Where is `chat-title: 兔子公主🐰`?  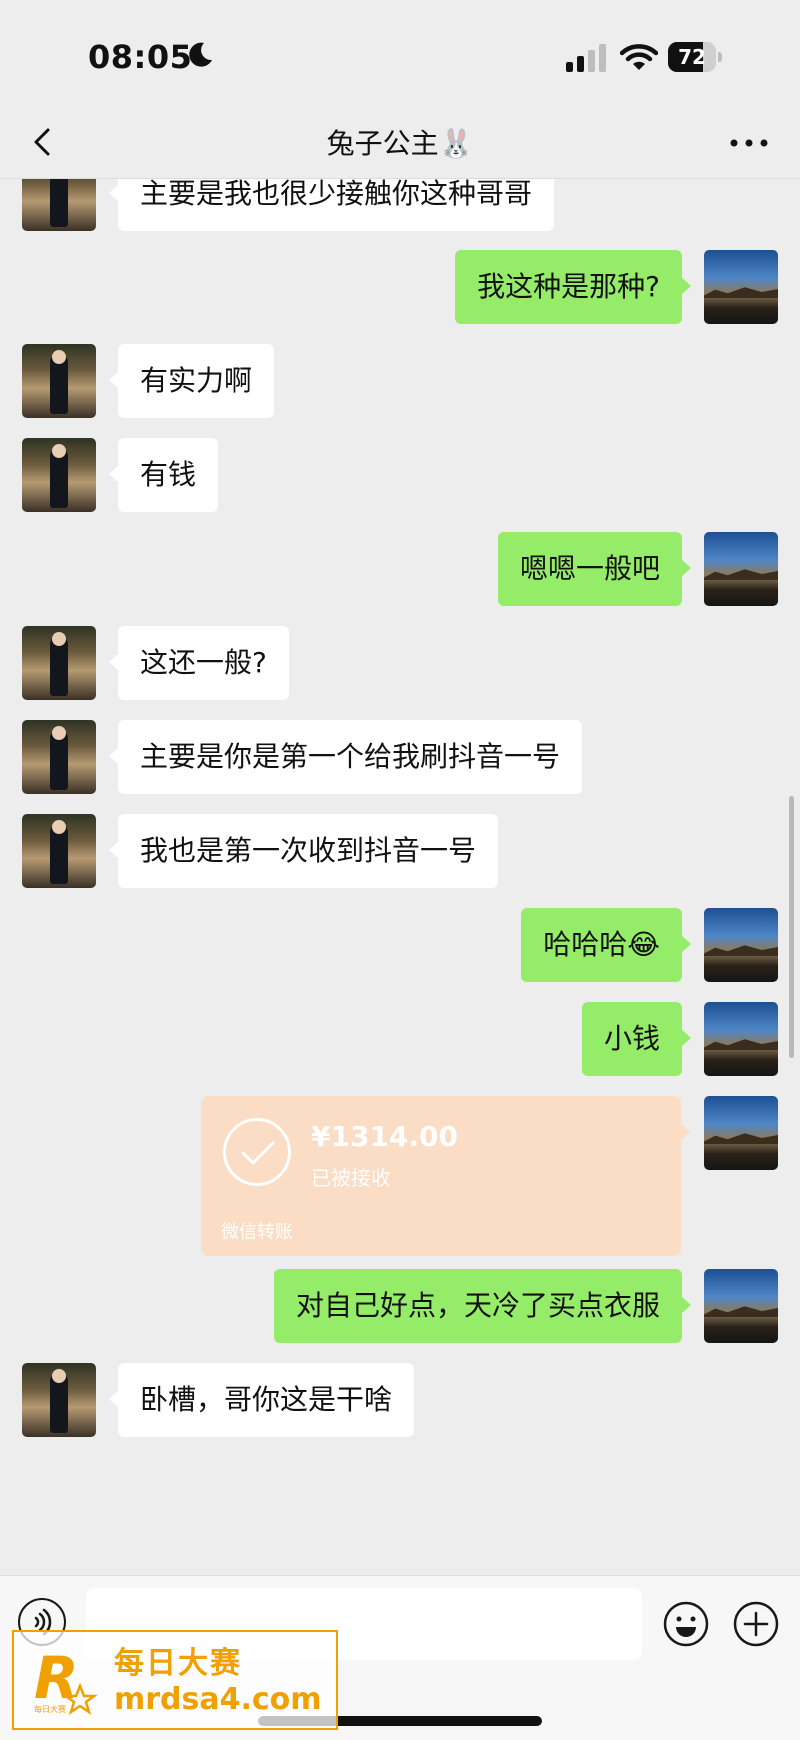 chat-title: 兔子公主🐰 is located at coordinates (400, 143).